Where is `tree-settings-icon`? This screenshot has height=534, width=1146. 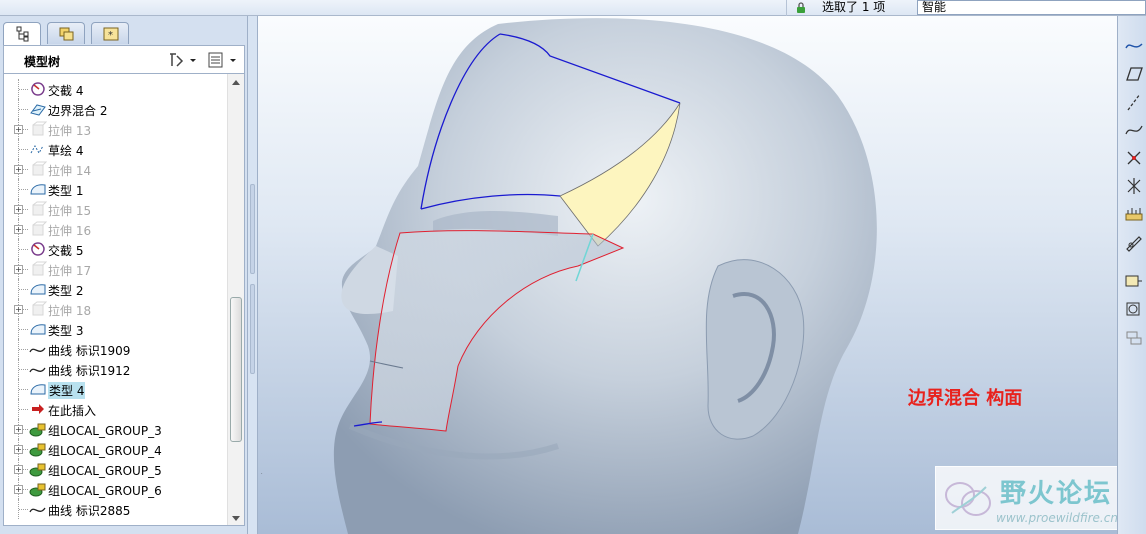
tree-settings-icon is located at coordinates (184, 60).